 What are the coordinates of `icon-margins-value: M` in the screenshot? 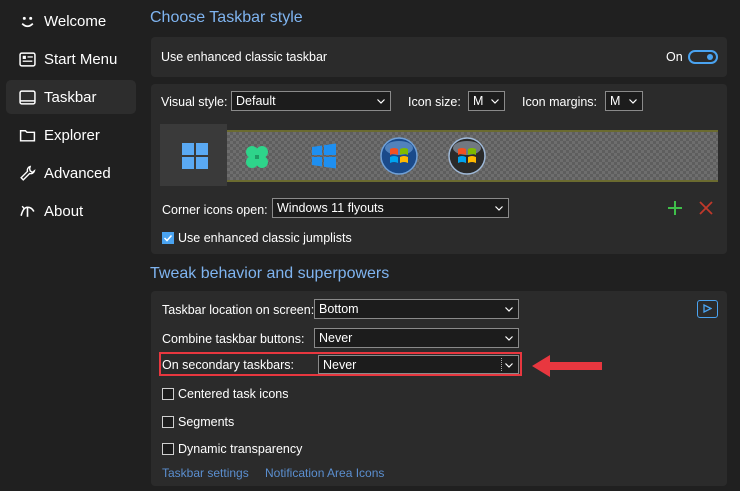 It's located at (615, 101).